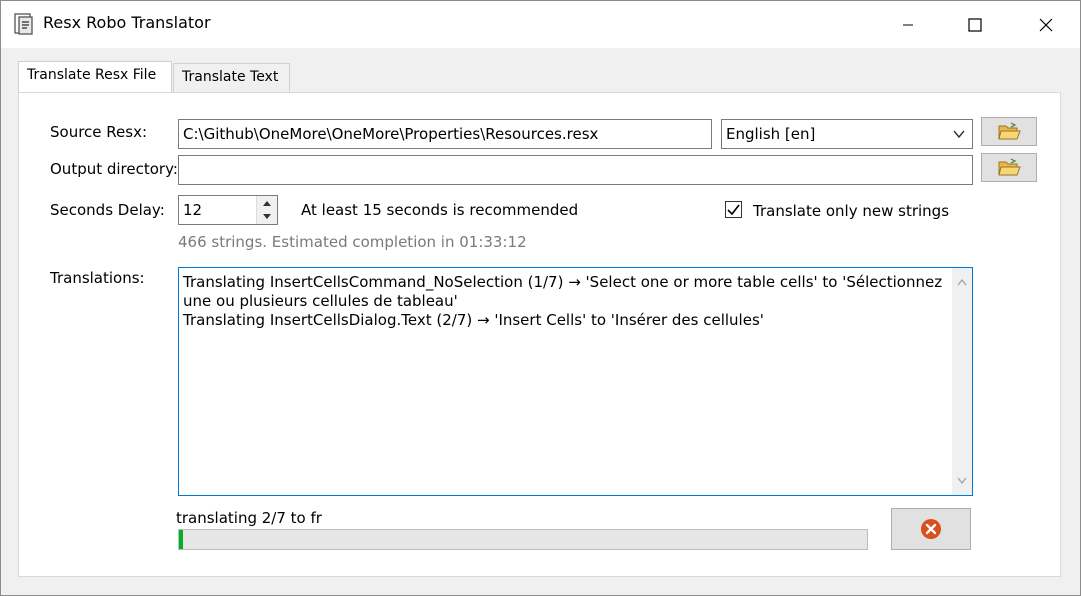 This screenshot has width=1081, height=596. What do you see at coordinates (540, 24) in the screenshot?
I see `title-bar: Resx Robo Translator` at bounding box center [540, 24].